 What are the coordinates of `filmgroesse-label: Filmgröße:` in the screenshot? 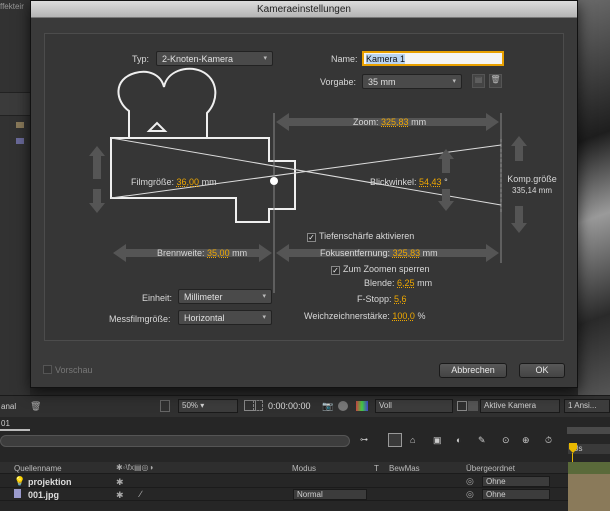 It's located at (153, 182).